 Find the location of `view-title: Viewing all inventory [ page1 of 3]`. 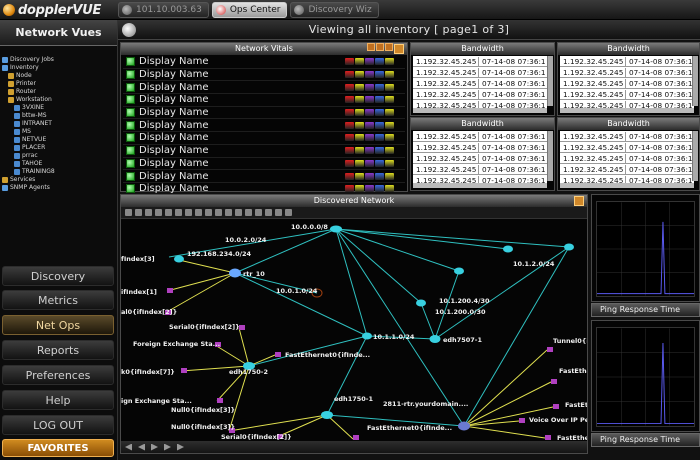

view-title: Viewing all inventory [ page1 of 3] is located at coordinates (409, 29).